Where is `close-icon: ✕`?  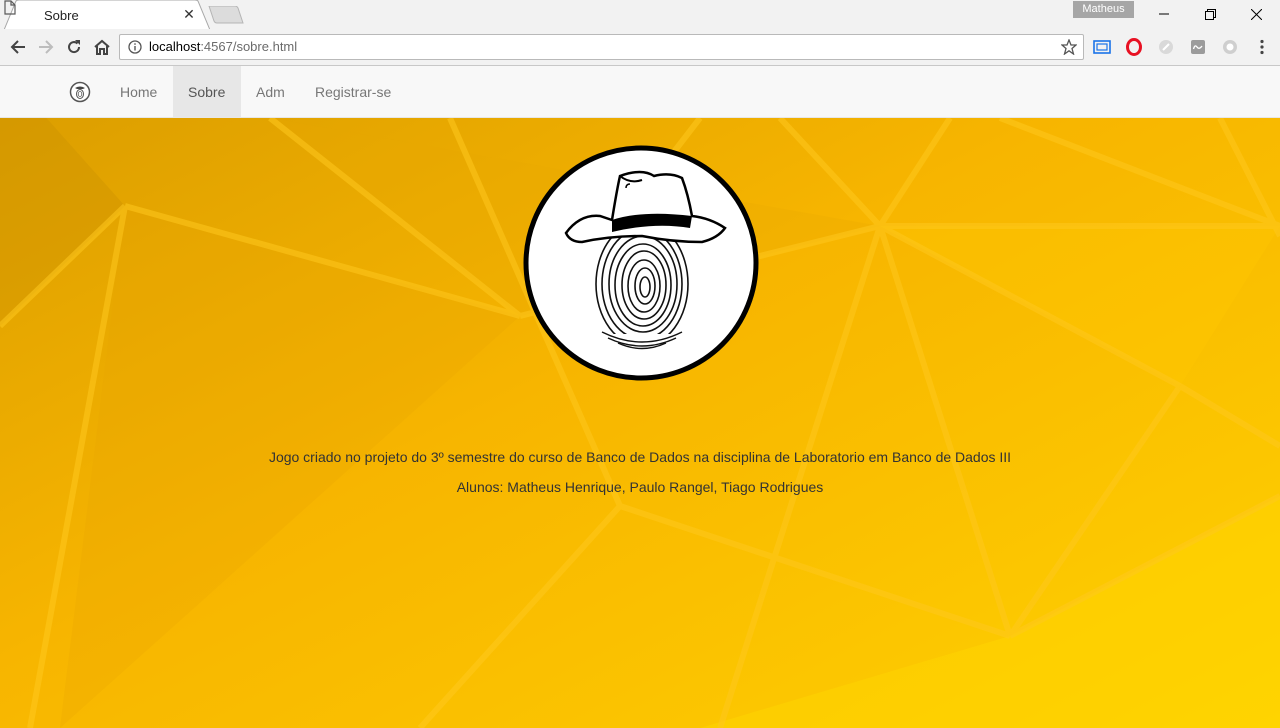 close-icon: ✕ is located at coordinates (189, 14).